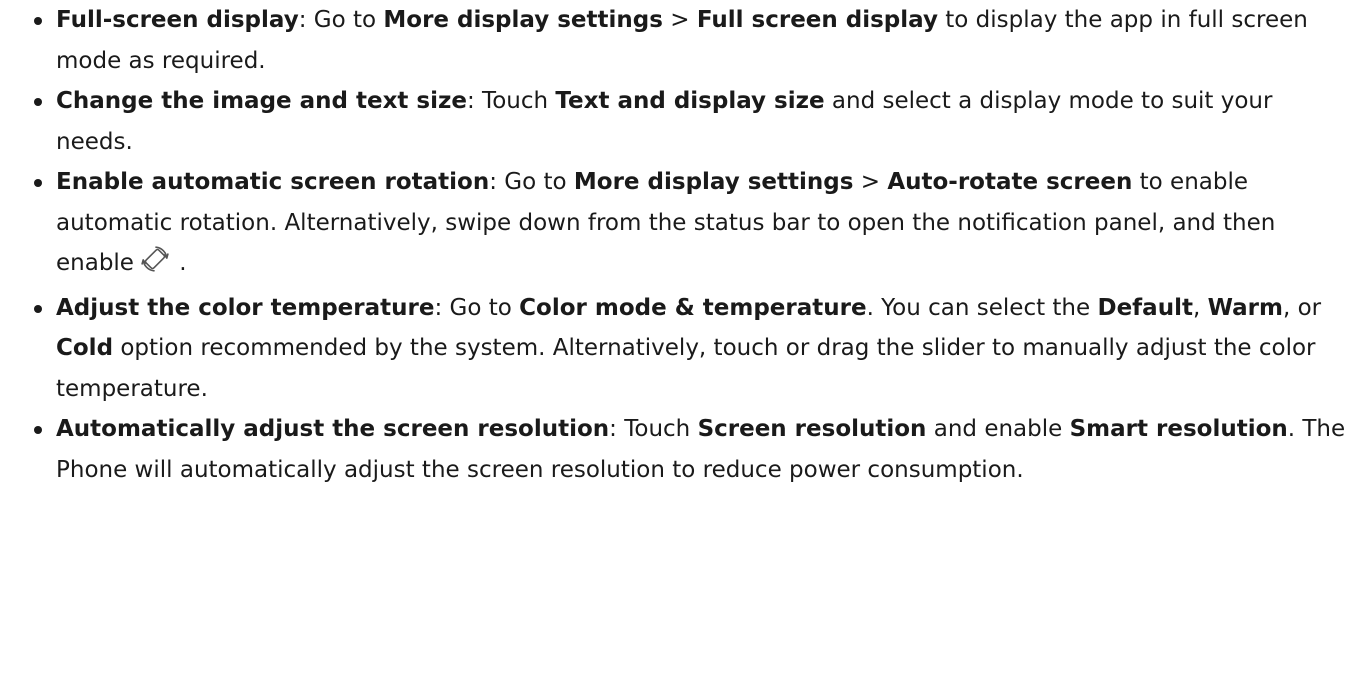 Image resolution: width=1370 pixels, height=682 pixels. What do you see at coordinates (179, 263) in the screenshot?
I see `item-text: .` at bounding box center [179, 263].